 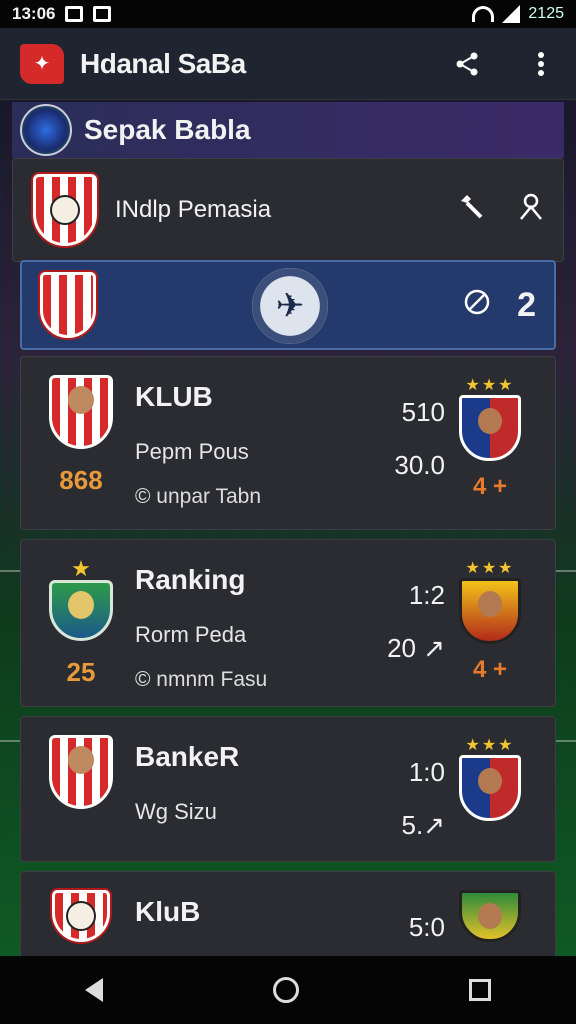 What do you see at coordinates (423, 412) in the screenshot?
I see `score-primary: 510` at bounding box center [423, 412].